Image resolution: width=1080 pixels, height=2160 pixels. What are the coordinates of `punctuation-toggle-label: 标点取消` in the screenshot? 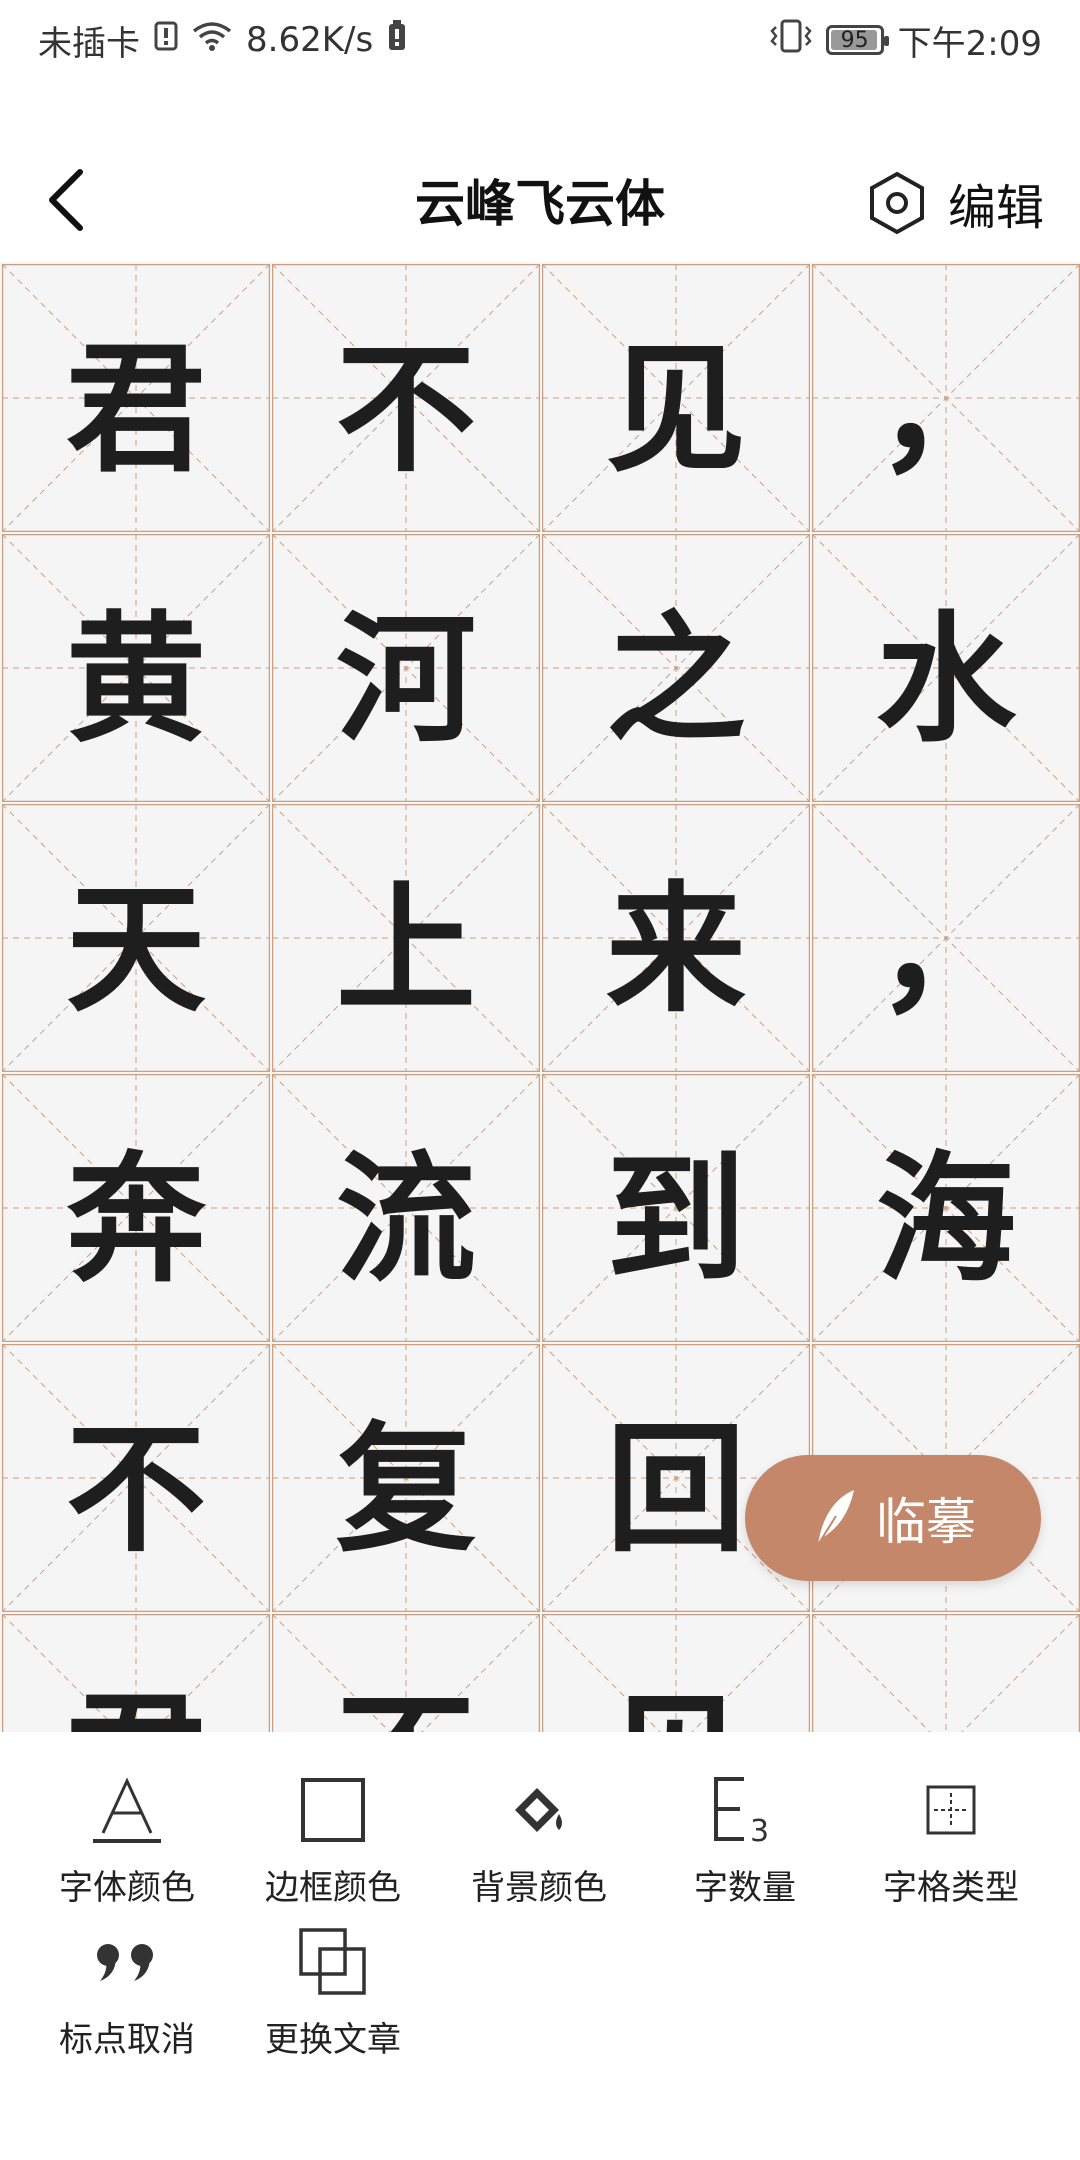 It's located at (127, 2040).